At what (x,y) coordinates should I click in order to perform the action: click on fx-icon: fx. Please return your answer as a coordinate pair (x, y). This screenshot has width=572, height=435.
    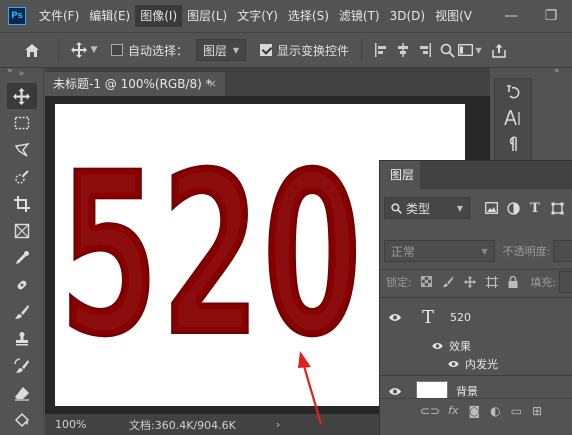
    Looking at the image, I should click on (453, 410).